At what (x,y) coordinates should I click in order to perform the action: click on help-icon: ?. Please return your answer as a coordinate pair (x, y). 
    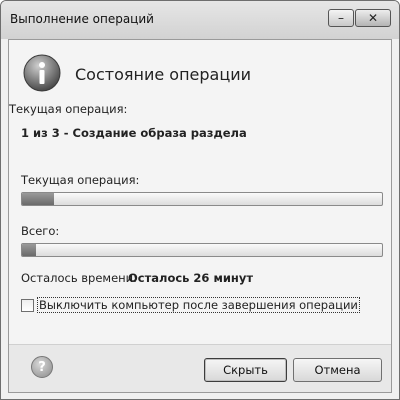
    Looking at the image, I should click on (42, 367).